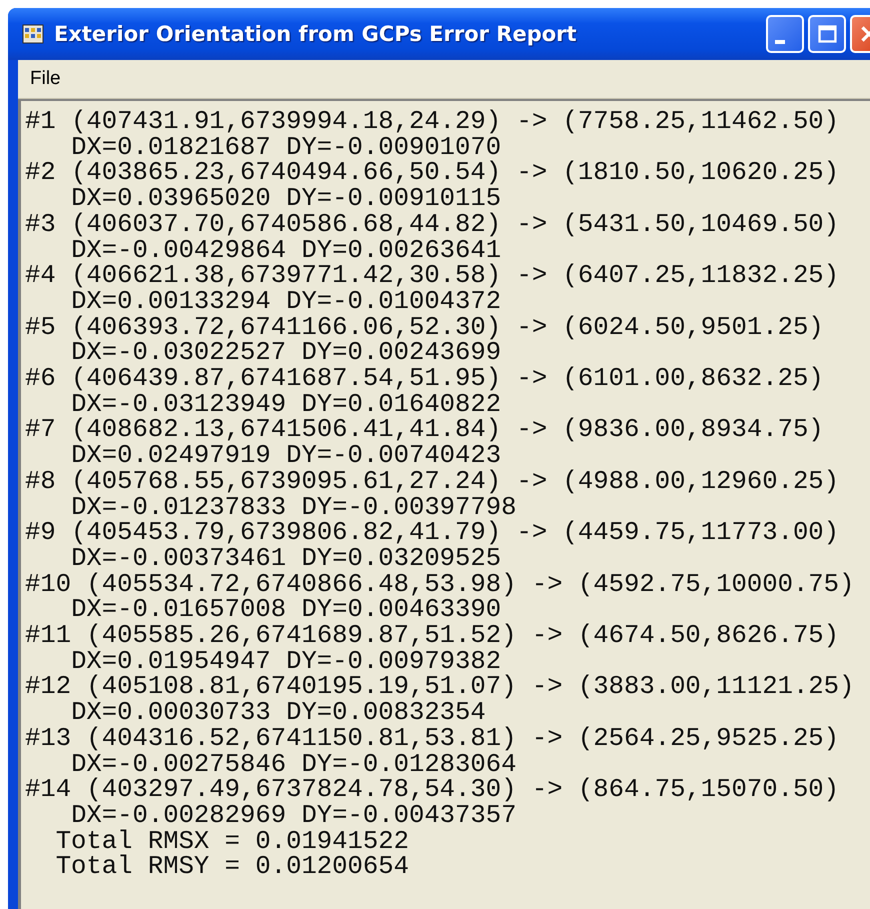 The width and height of the screenshot is (870, 909). Describe the element at coordinates (827, 34) in the screenshot. I see `maximize-button` at that location.